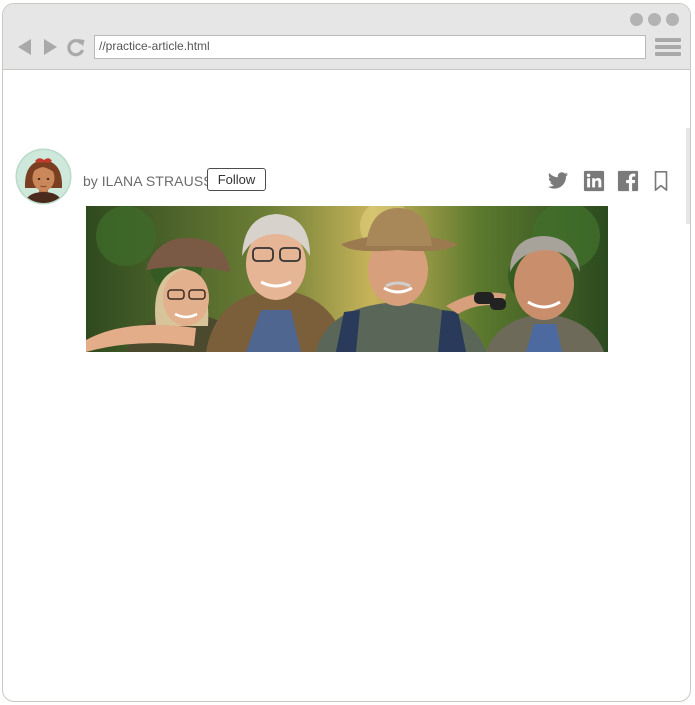  Describe the element at coordinates (90, 181) in the screenshot. I see `byline-prefix: by` at that location.